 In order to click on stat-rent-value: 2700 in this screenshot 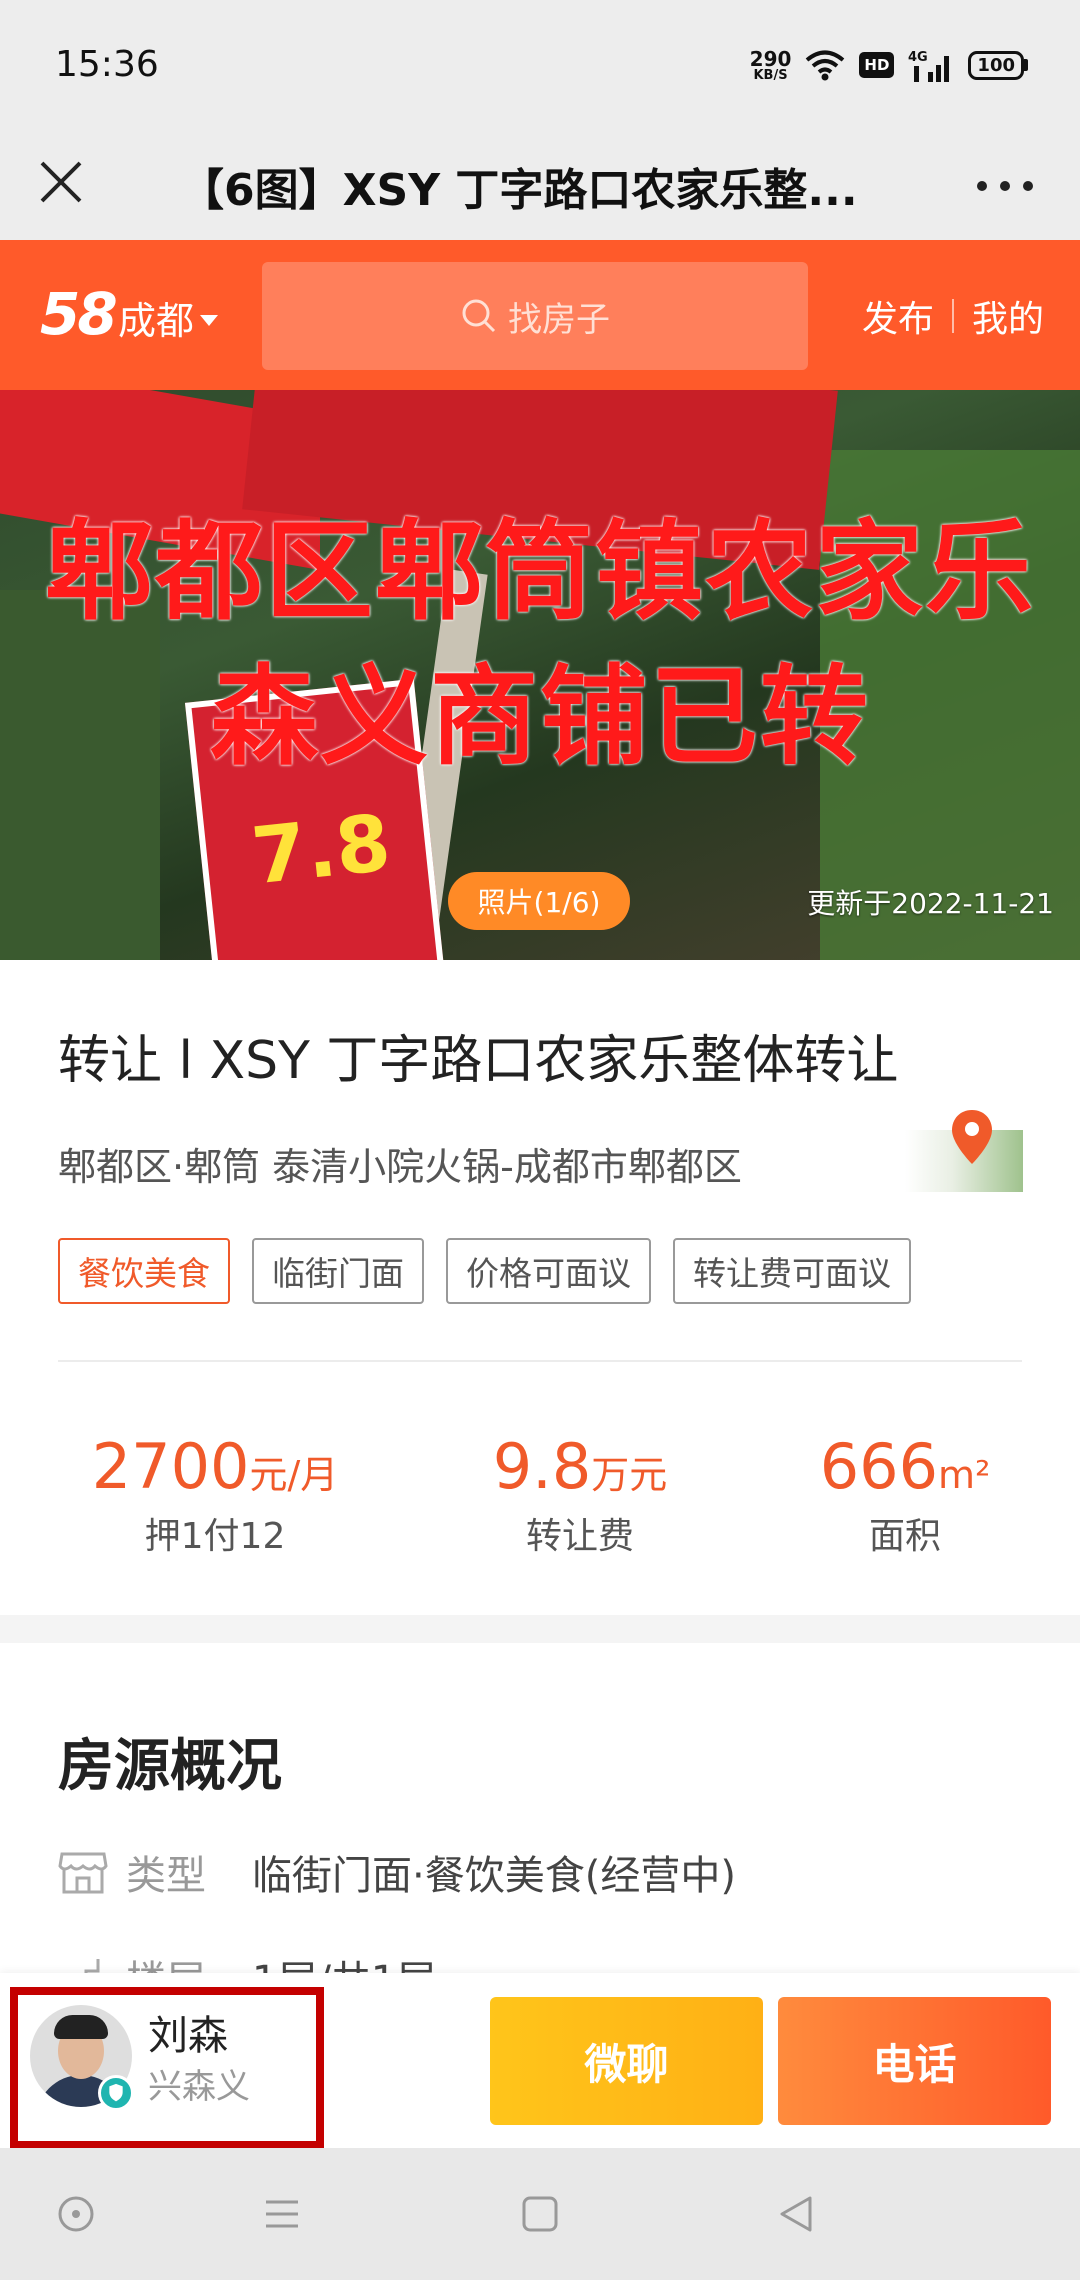, I will do `click(170, 1466)`.